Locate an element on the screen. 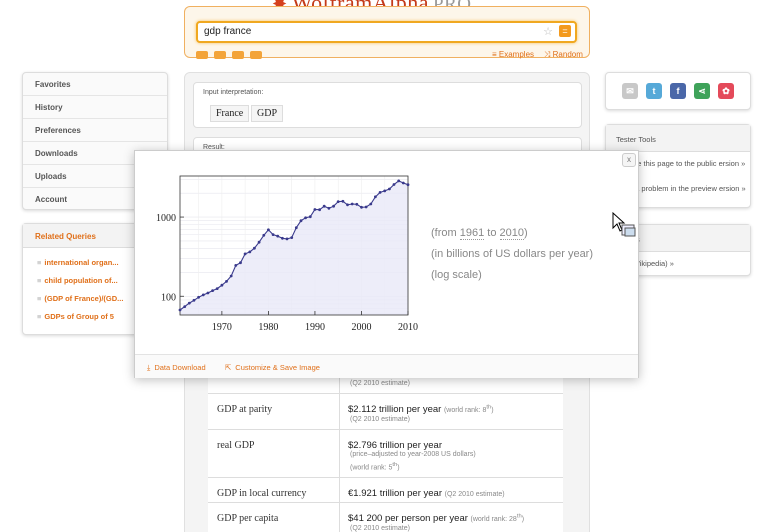 The height and width of the screenshot is (532, 783). language-icon is located at coordinates (256, 55).